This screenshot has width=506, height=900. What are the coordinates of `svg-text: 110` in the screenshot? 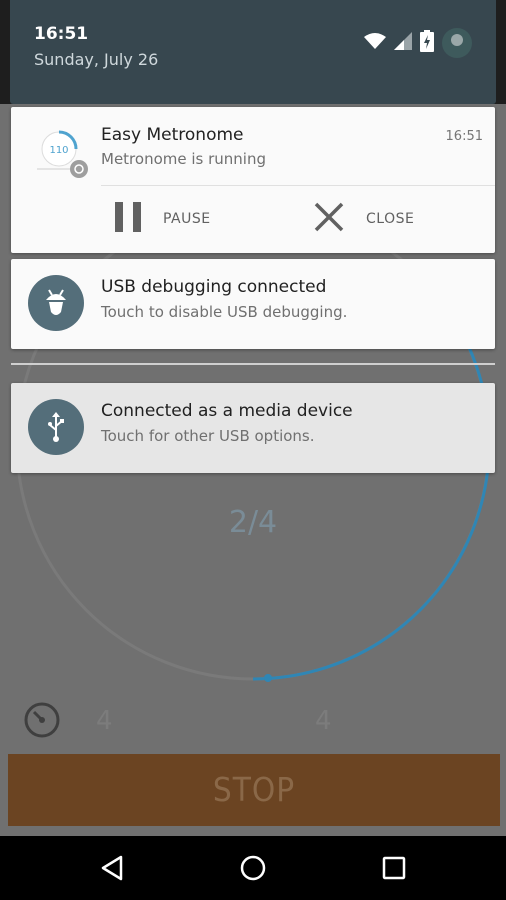 It's located at (58, 150).